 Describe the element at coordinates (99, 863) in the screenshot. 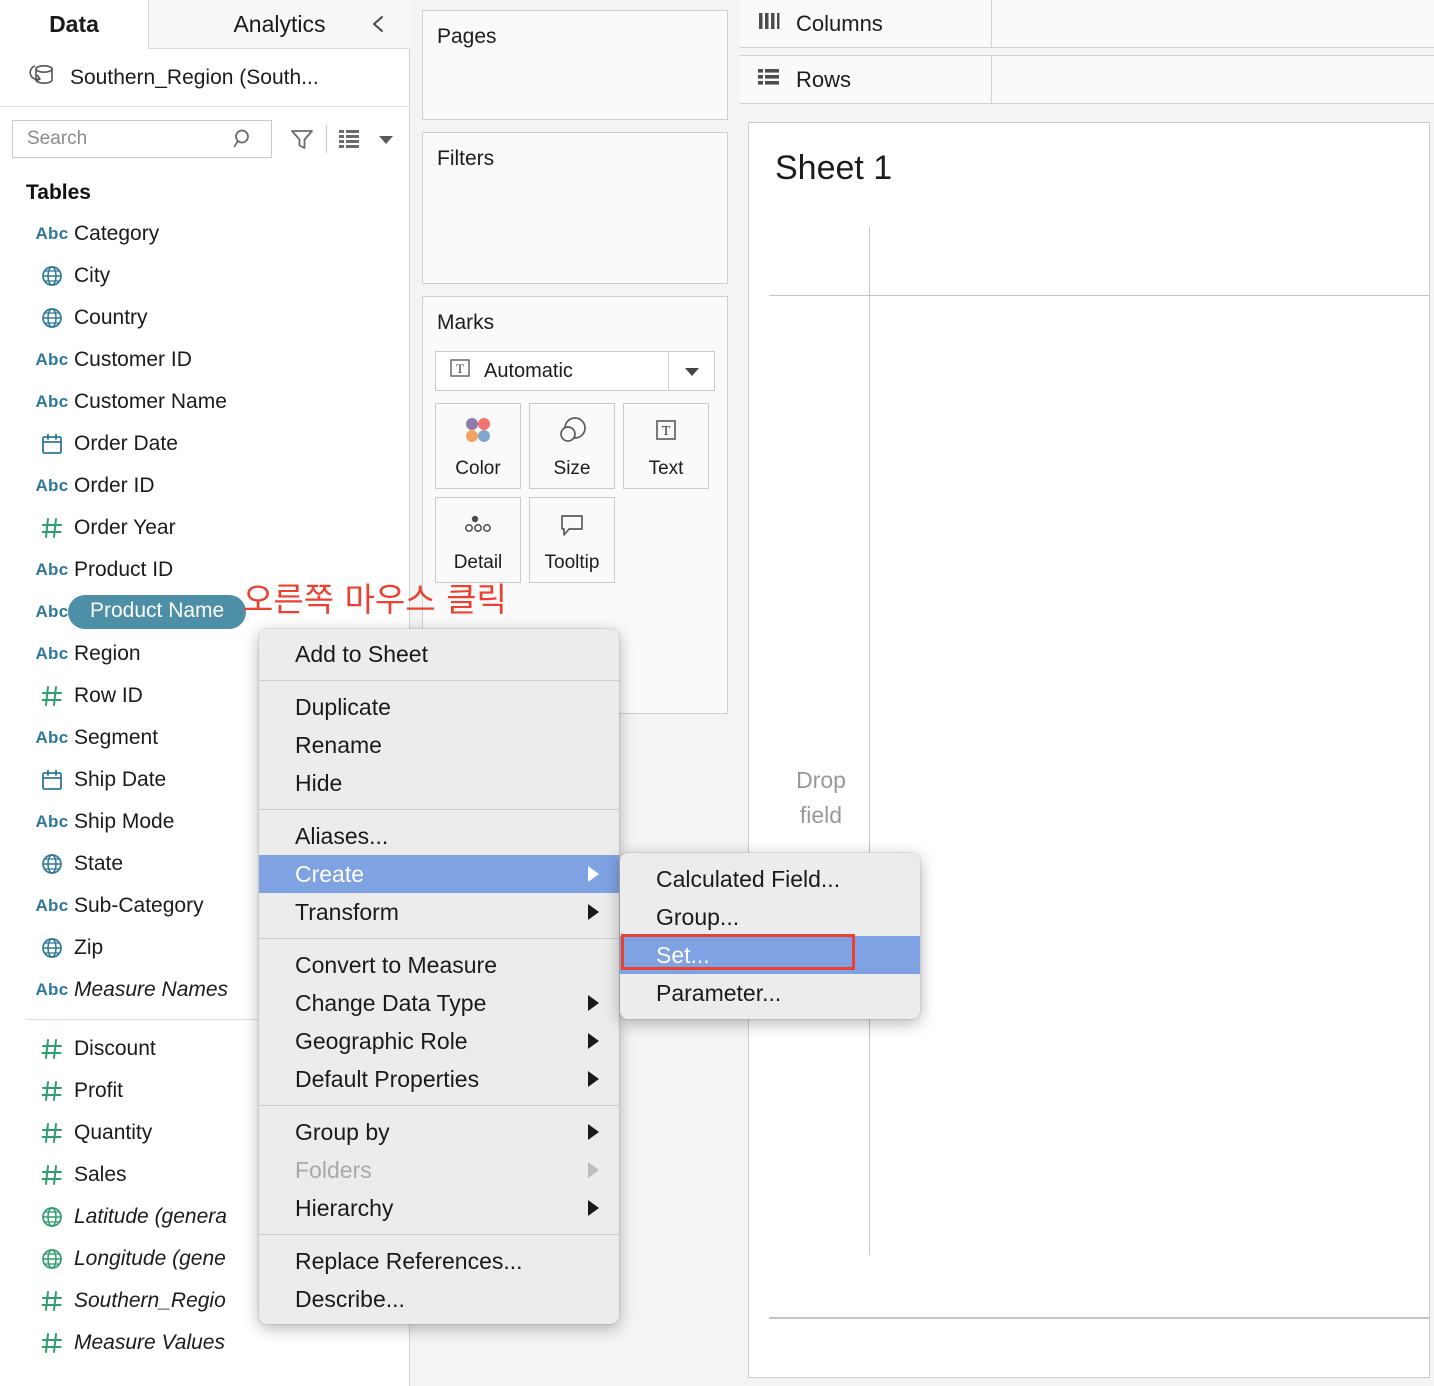

I see `field-label: State` at that location.